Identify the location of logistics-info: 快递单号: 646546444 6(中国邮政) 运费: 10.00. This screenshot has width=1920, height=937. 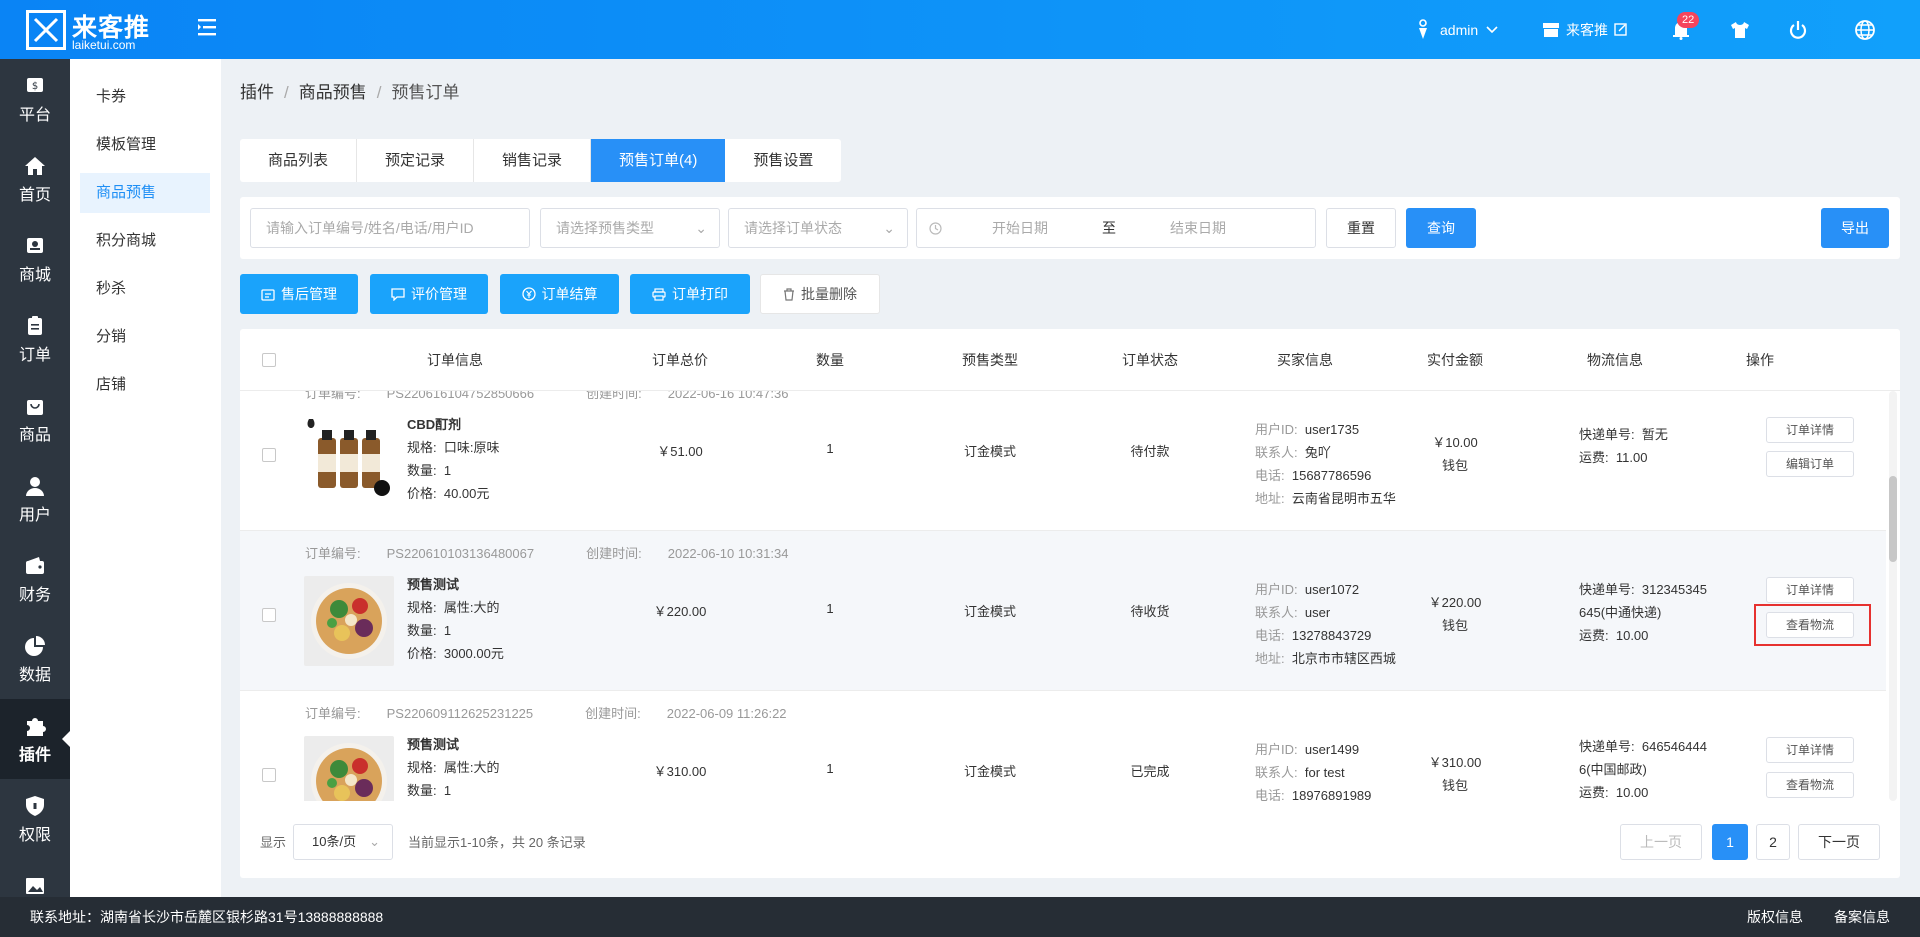
(1643, 769).